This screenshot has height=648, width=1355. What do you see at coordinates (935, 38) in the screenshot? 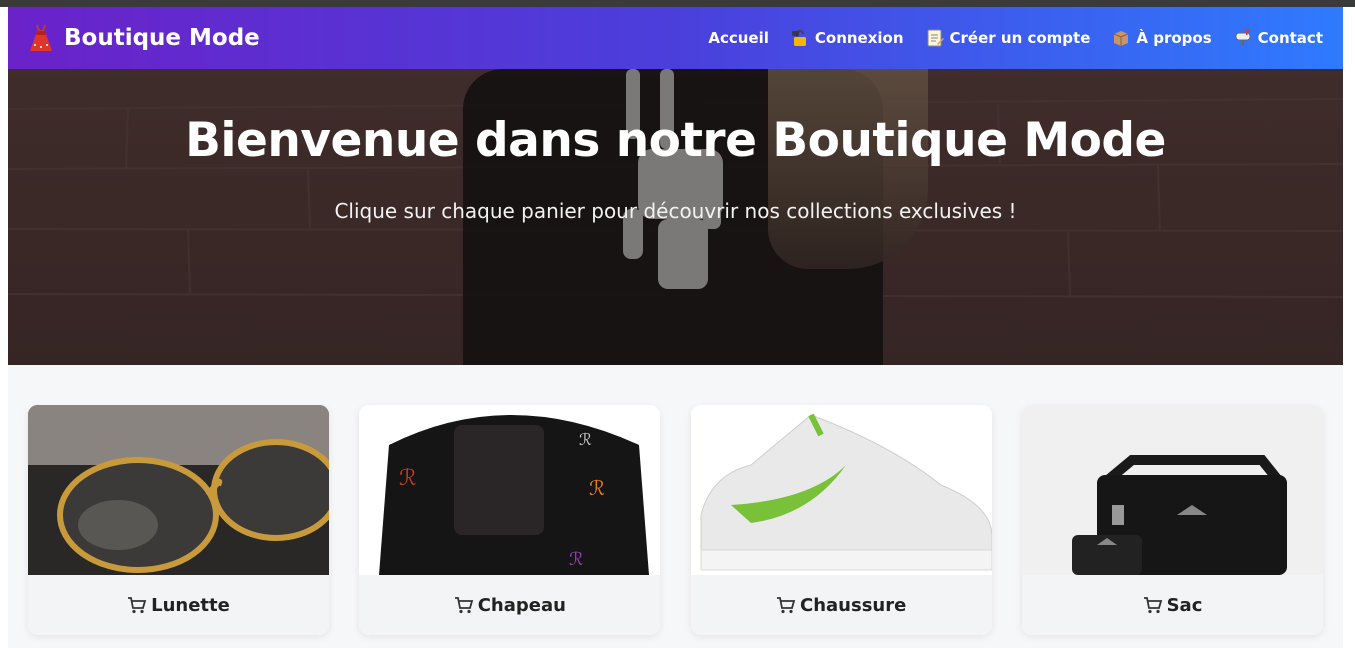
I see `memo-icon` at bounding box center [935, 38].